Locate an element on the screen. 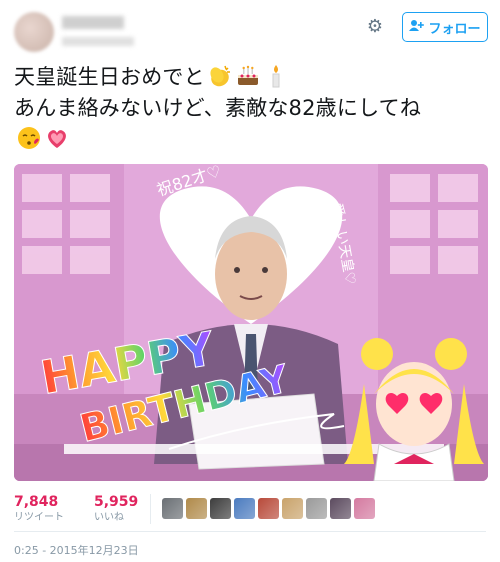  avatar is located at coordinates (34, 32).